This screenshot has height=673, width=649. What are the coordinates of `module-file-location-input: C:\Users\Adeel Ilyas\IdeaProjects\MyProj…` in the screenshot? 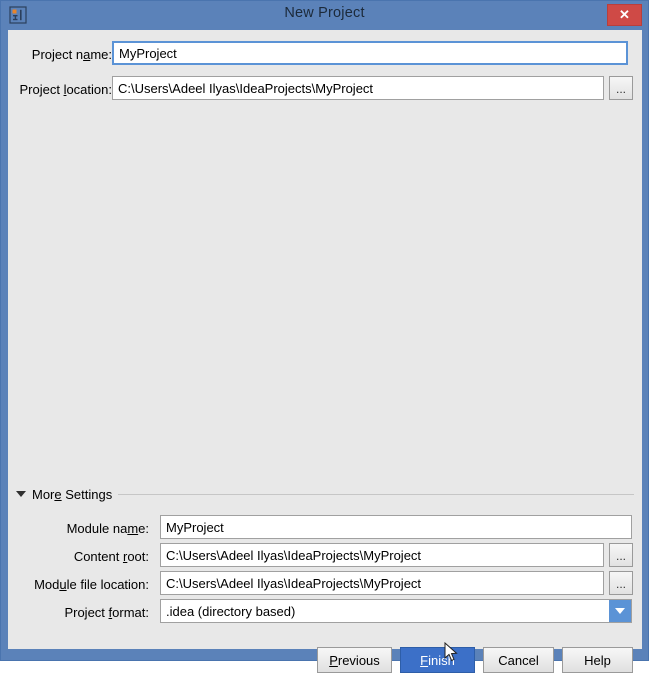 It's located at (382, 583).